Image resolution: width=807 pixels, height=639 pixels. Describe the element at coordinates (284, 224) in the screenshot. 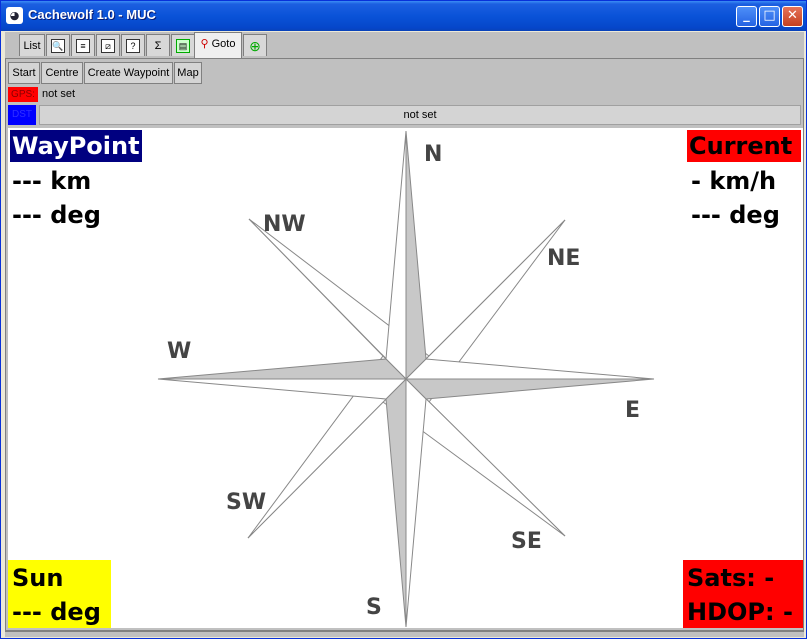

I see `compass-label-nw: NW` at that location.